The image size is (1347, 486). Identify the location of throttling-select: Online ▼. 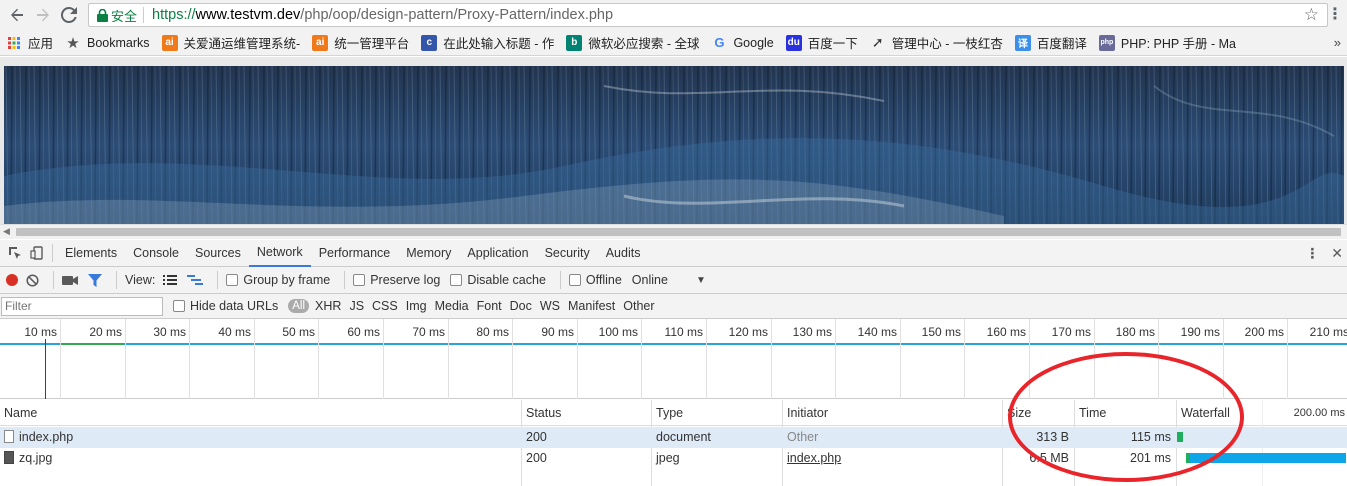
(669, 280).